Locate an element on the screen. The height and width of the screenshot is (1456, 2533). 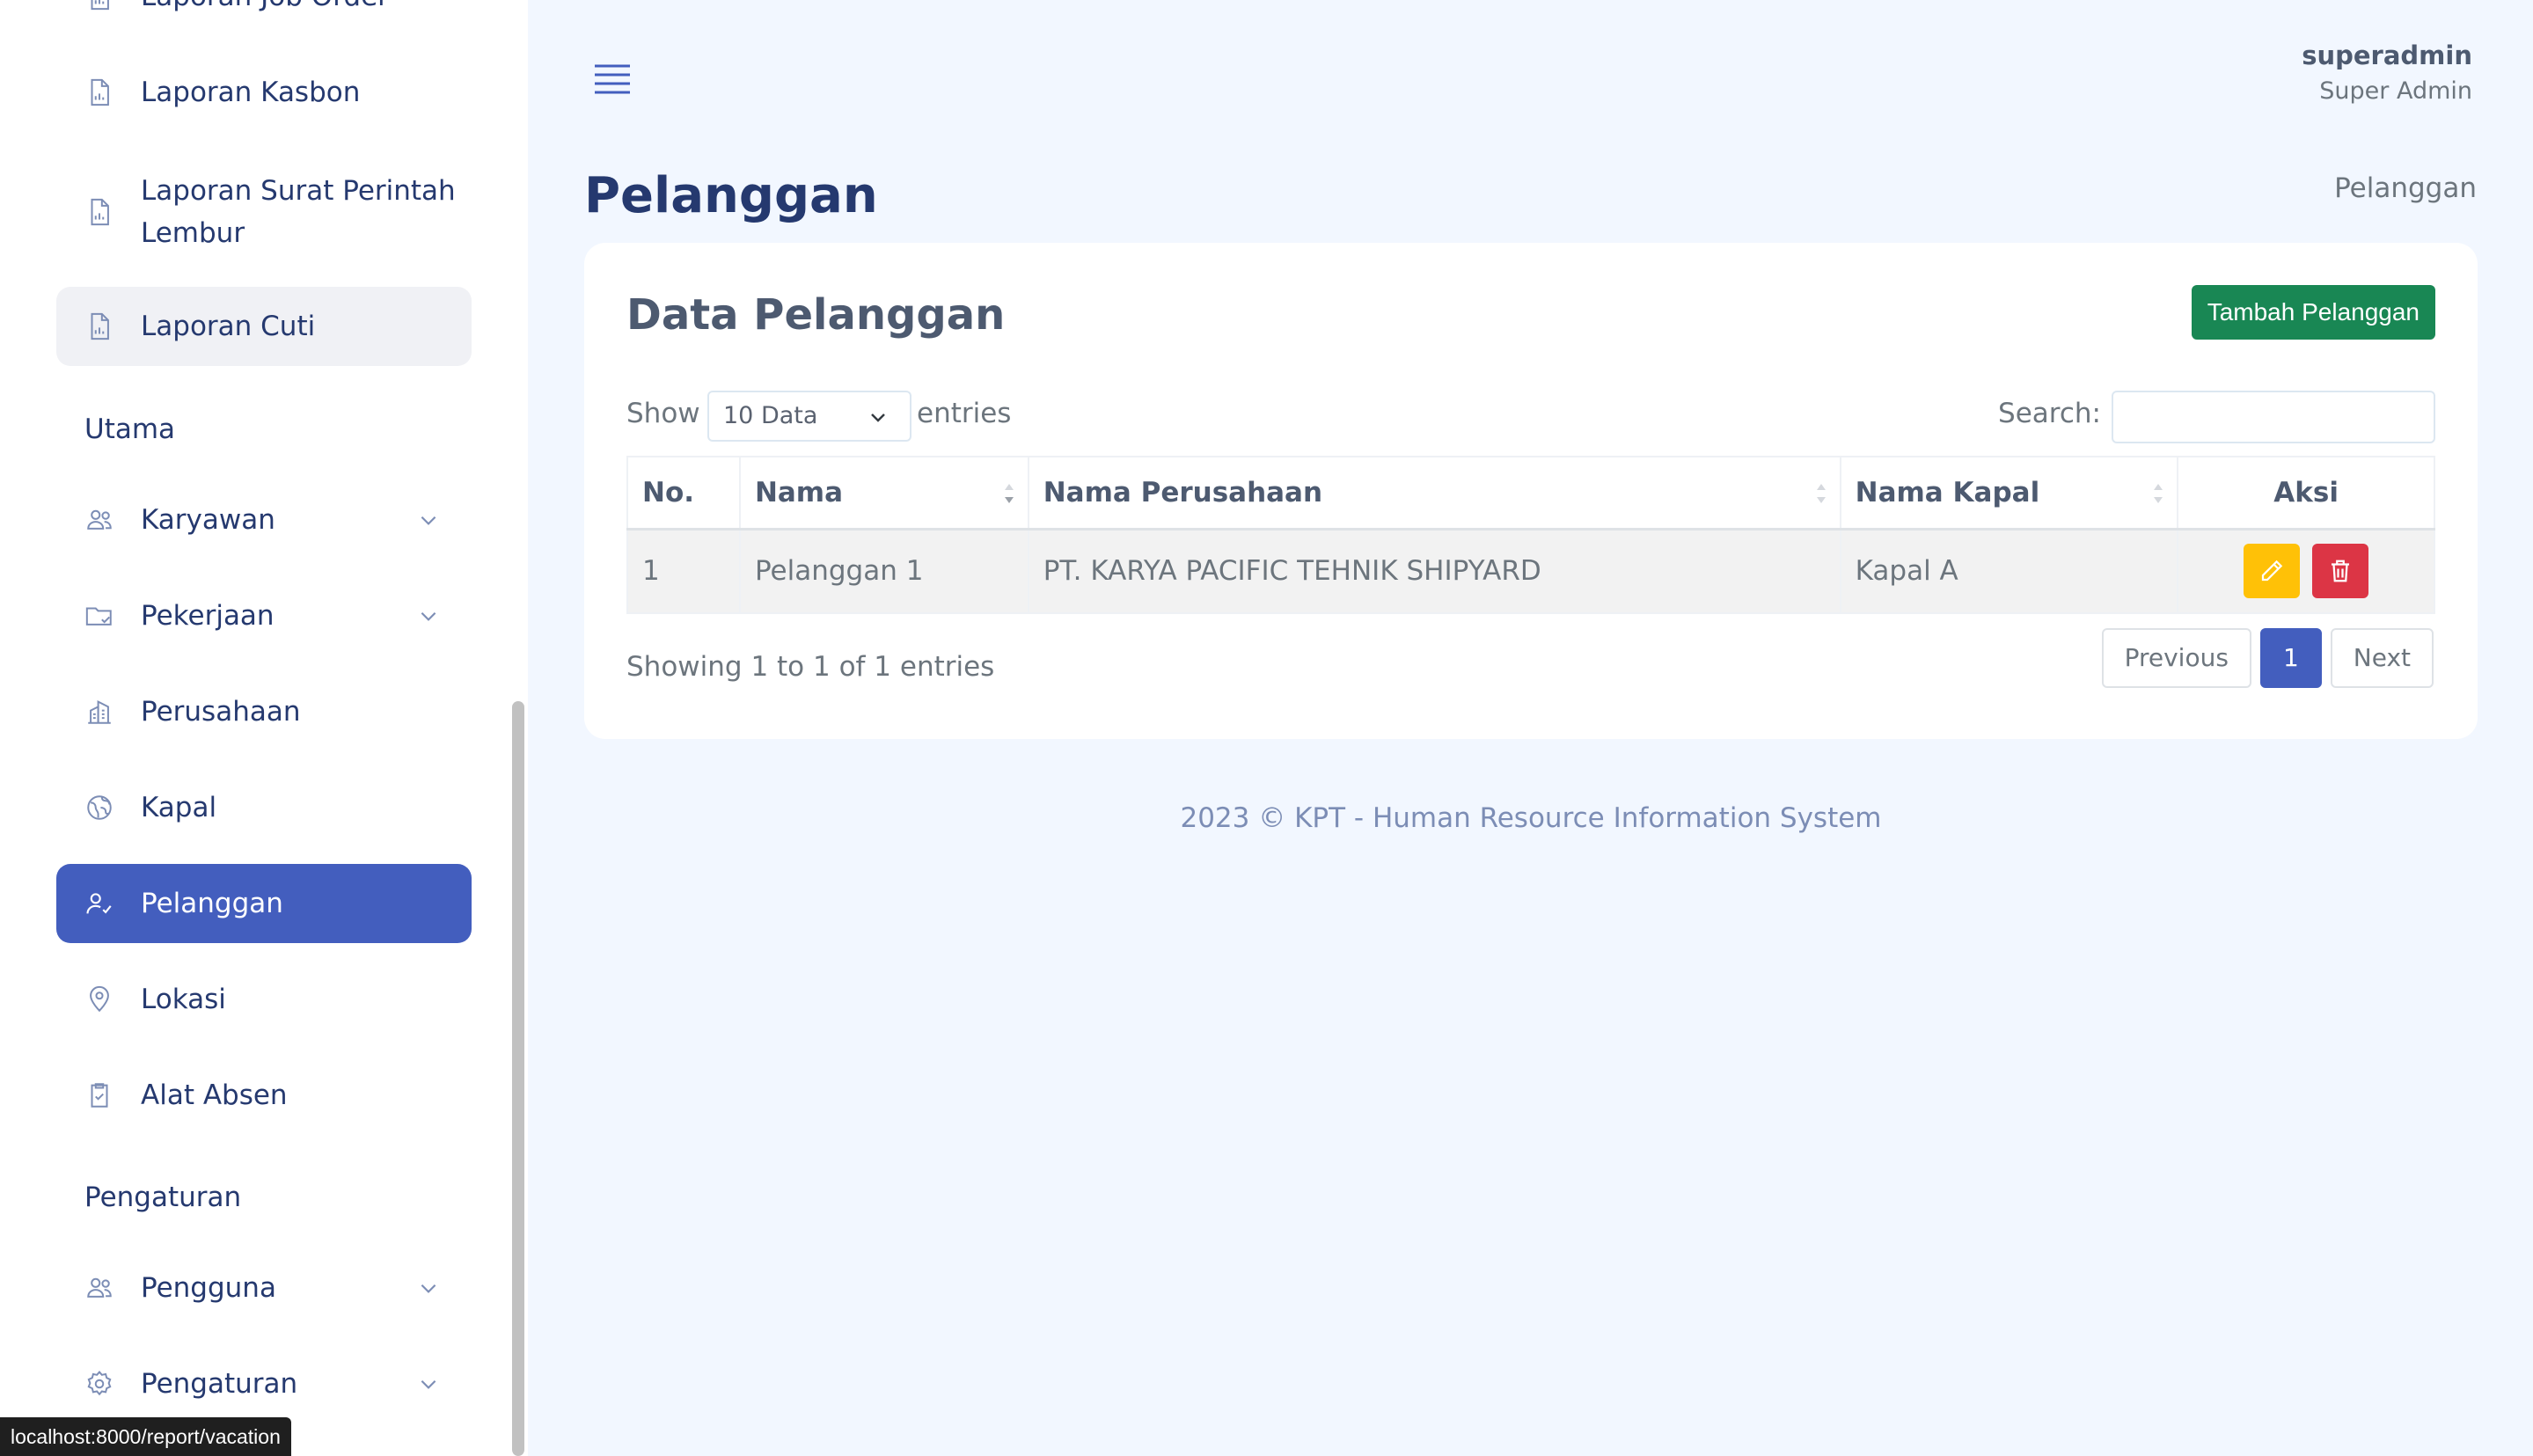
pagination-page-1: 1 is located at coordinates (2290, 658).